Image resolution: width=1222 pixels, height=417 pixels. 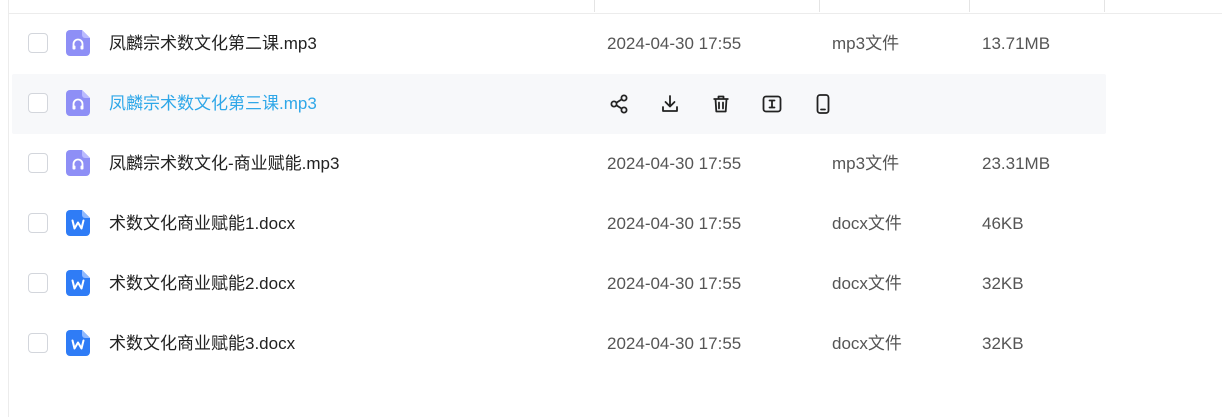 What do you see at coordinates (1016, 163) in the screenshot?
I see `file-size: 23.31MB` at bounding box center [1016, 163].